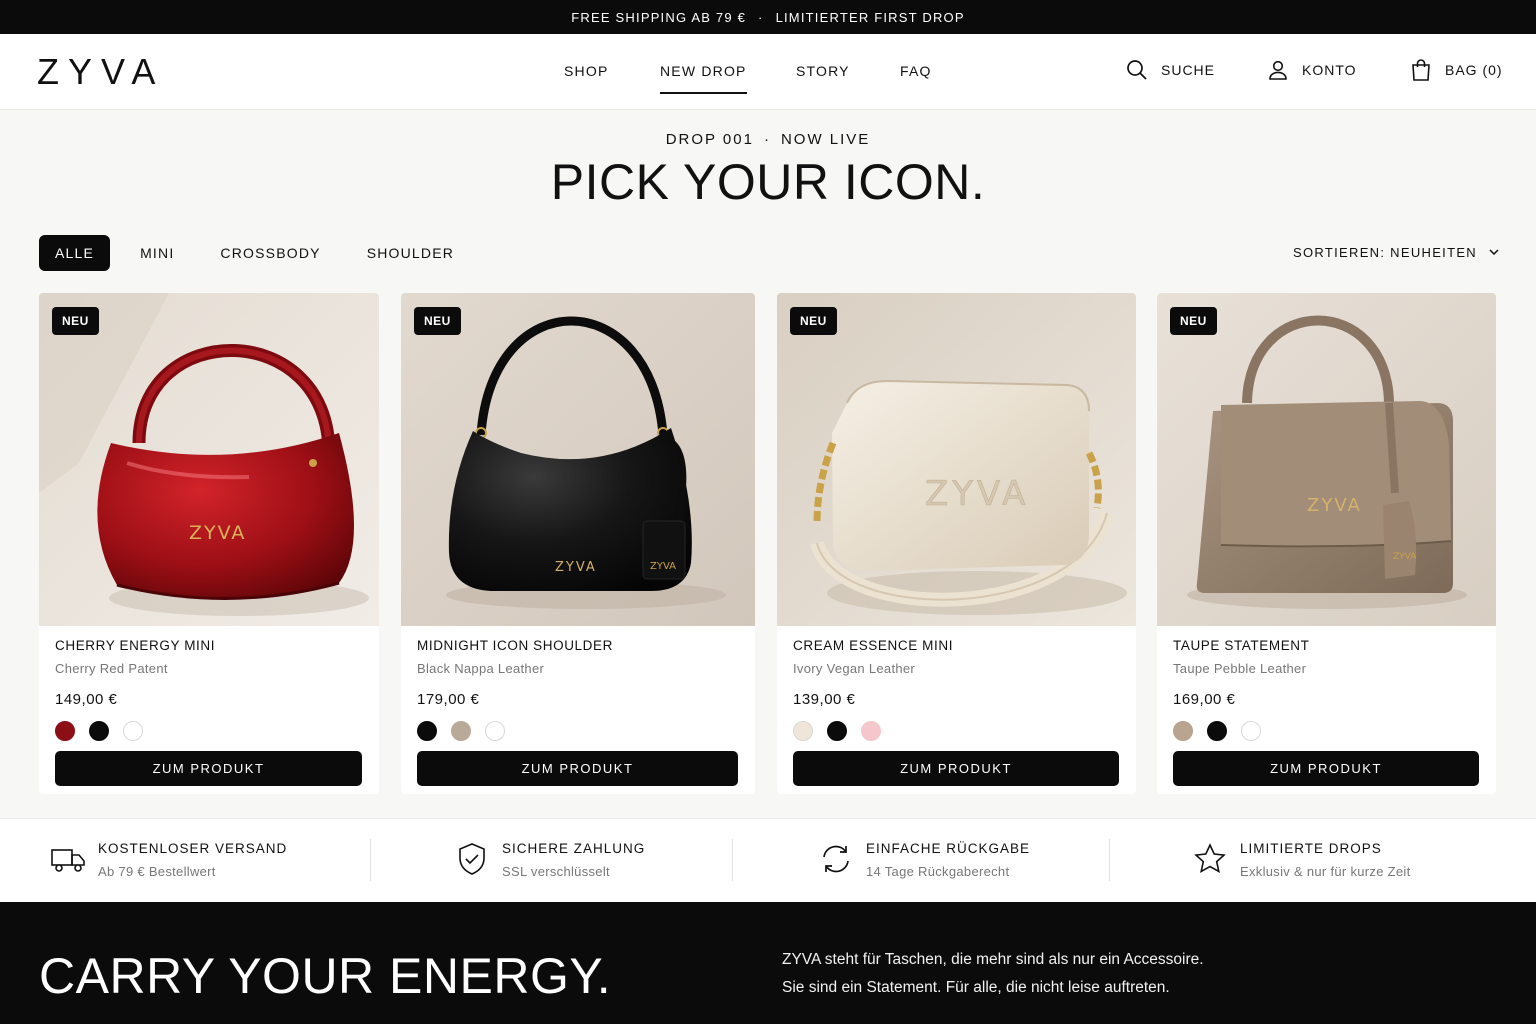 This screenshot has height=1024, width=1536. Describe the element at coordinates (1241, 645) in the screenshot. I see `product-name: TAUPE STATEMENT` at that location.